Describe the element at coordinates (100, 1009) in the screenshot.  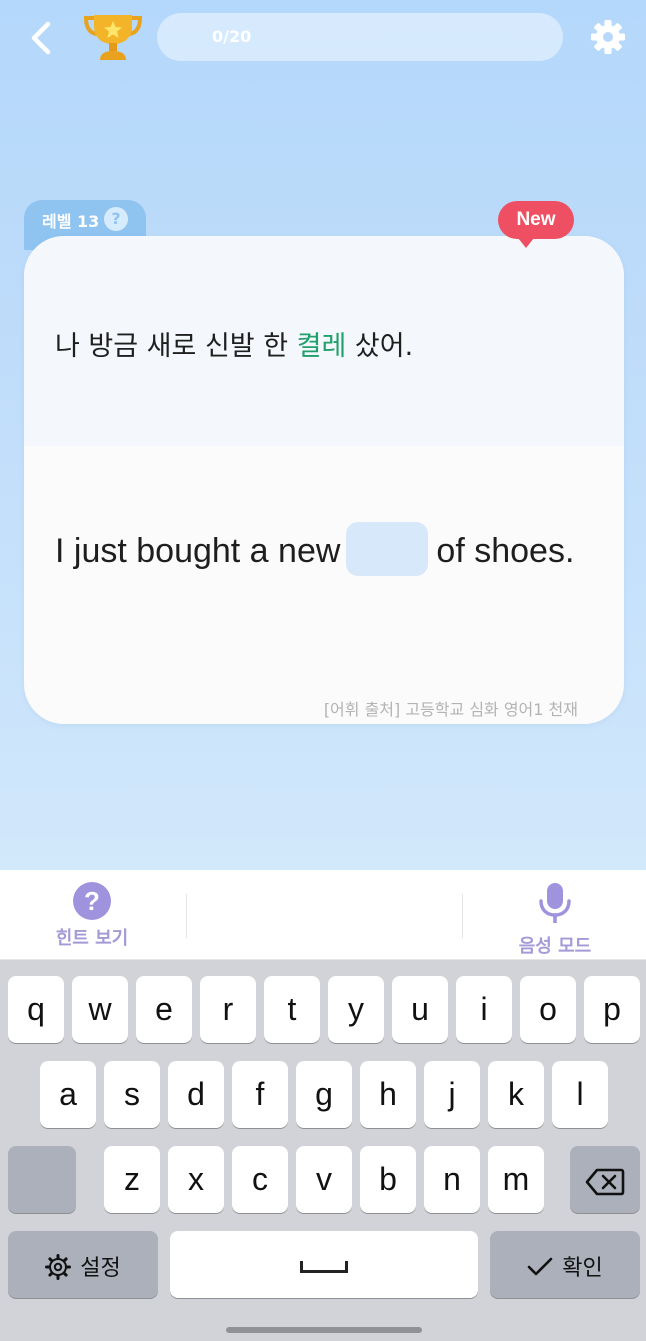
I see `key-w: w` at that location.